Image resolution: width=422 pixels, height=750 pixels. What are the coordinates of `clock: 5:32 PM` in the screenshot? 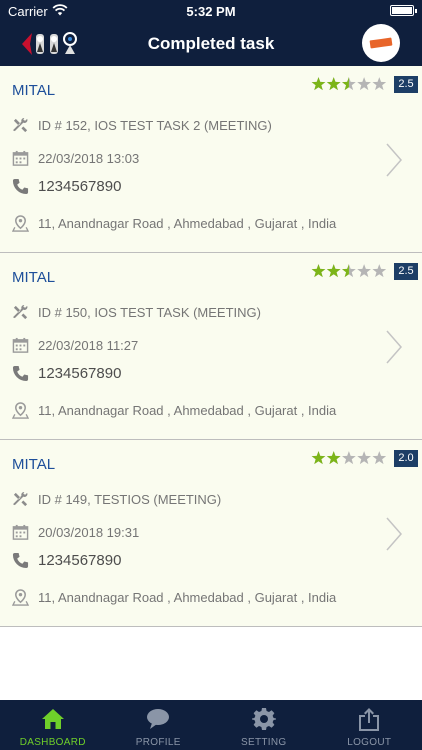 It's located at (211, 11).